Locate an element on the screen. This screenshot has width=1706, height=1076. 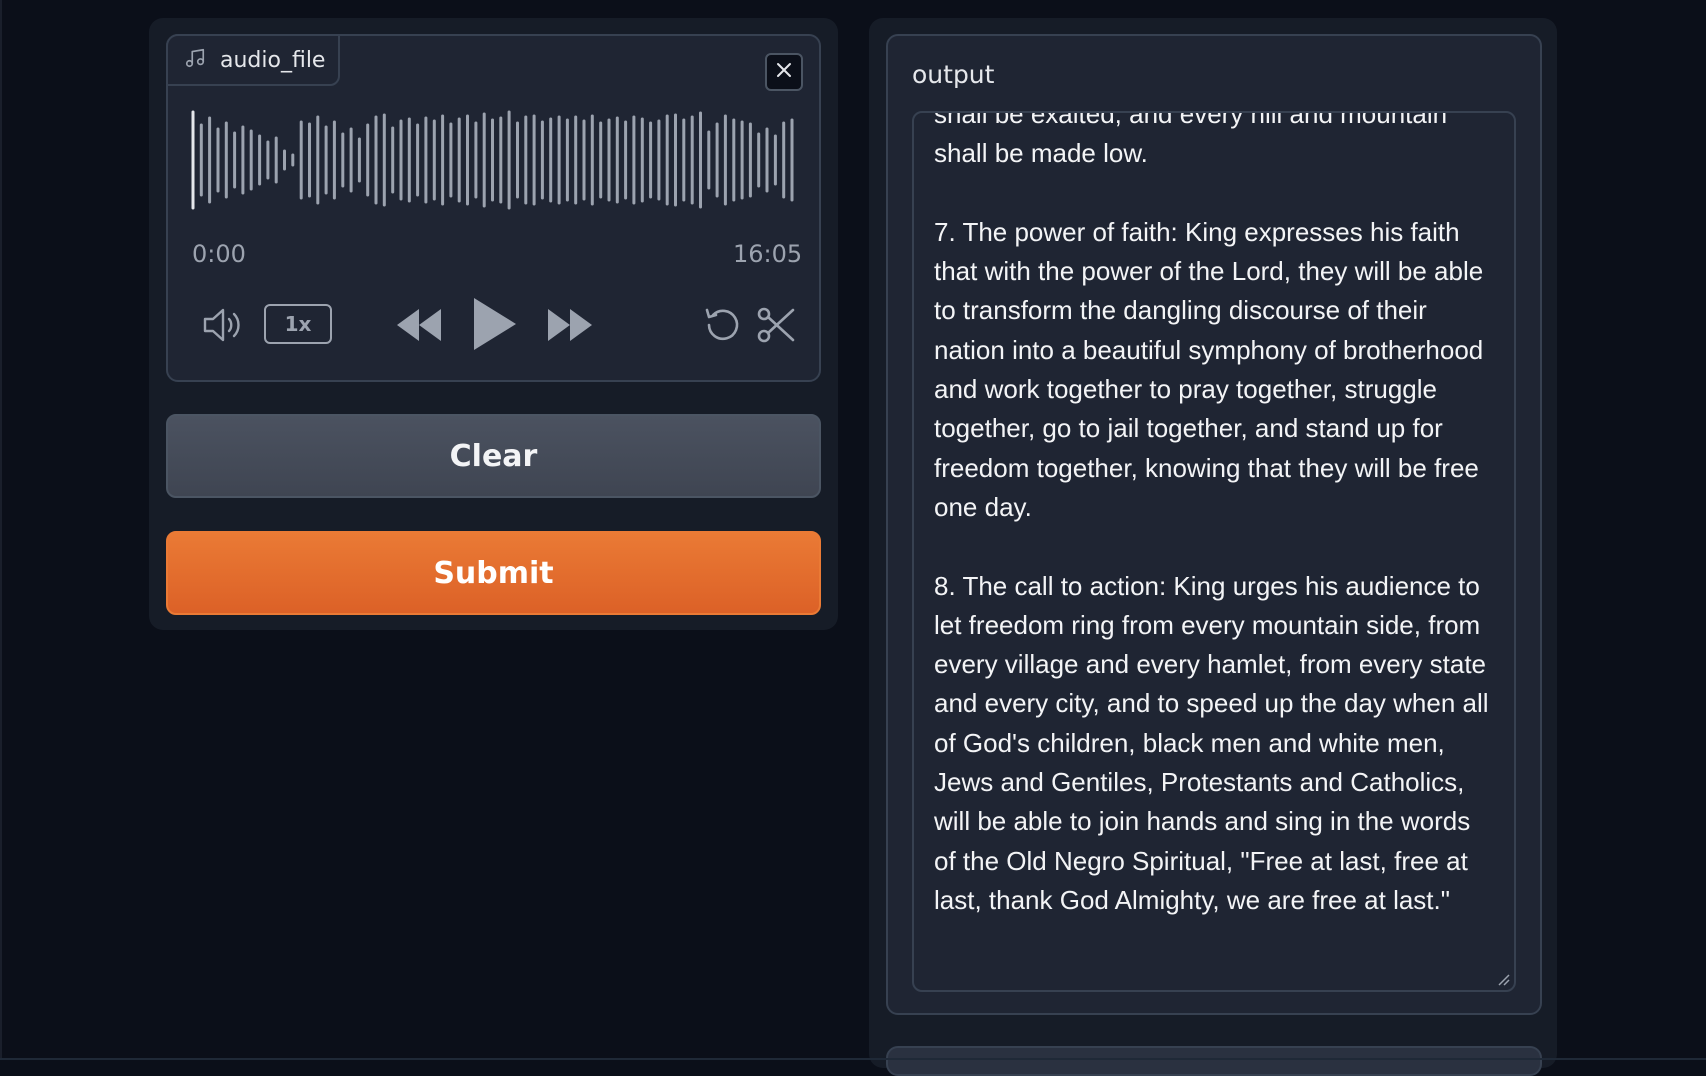
playback-speed-button: 1x is located at coordinates (298, 324).